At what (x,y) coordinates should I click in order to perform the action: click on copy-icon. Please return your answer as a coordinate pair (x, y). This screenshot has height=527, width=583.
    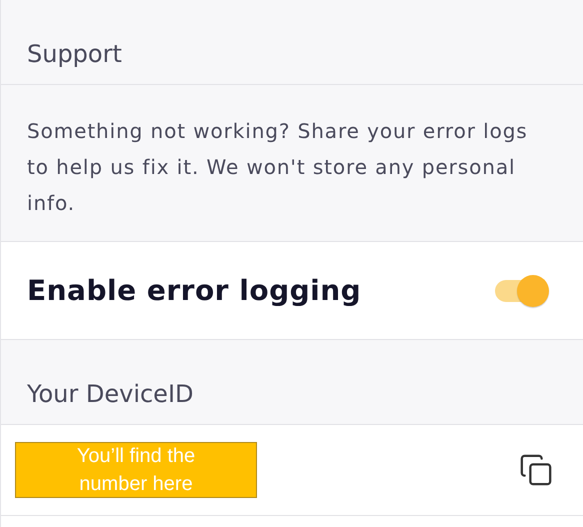
    Looking at the image, I should click on (536, 470).